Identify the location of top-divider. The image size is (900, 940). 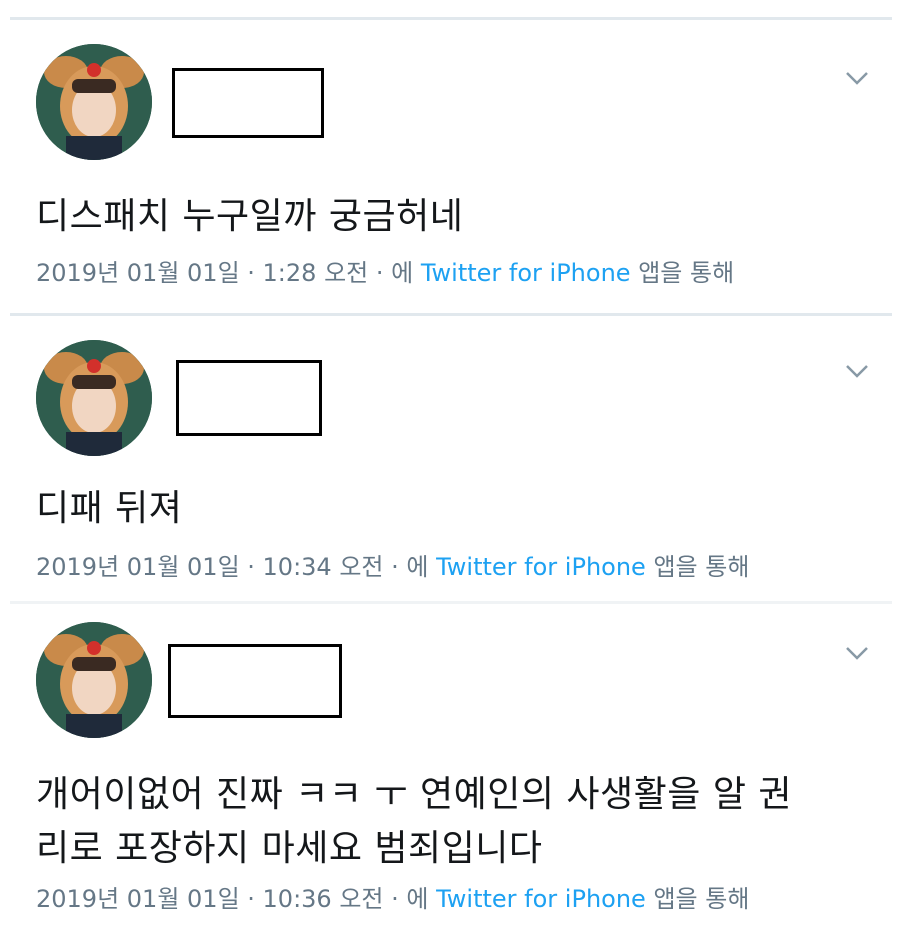
(451, 18).